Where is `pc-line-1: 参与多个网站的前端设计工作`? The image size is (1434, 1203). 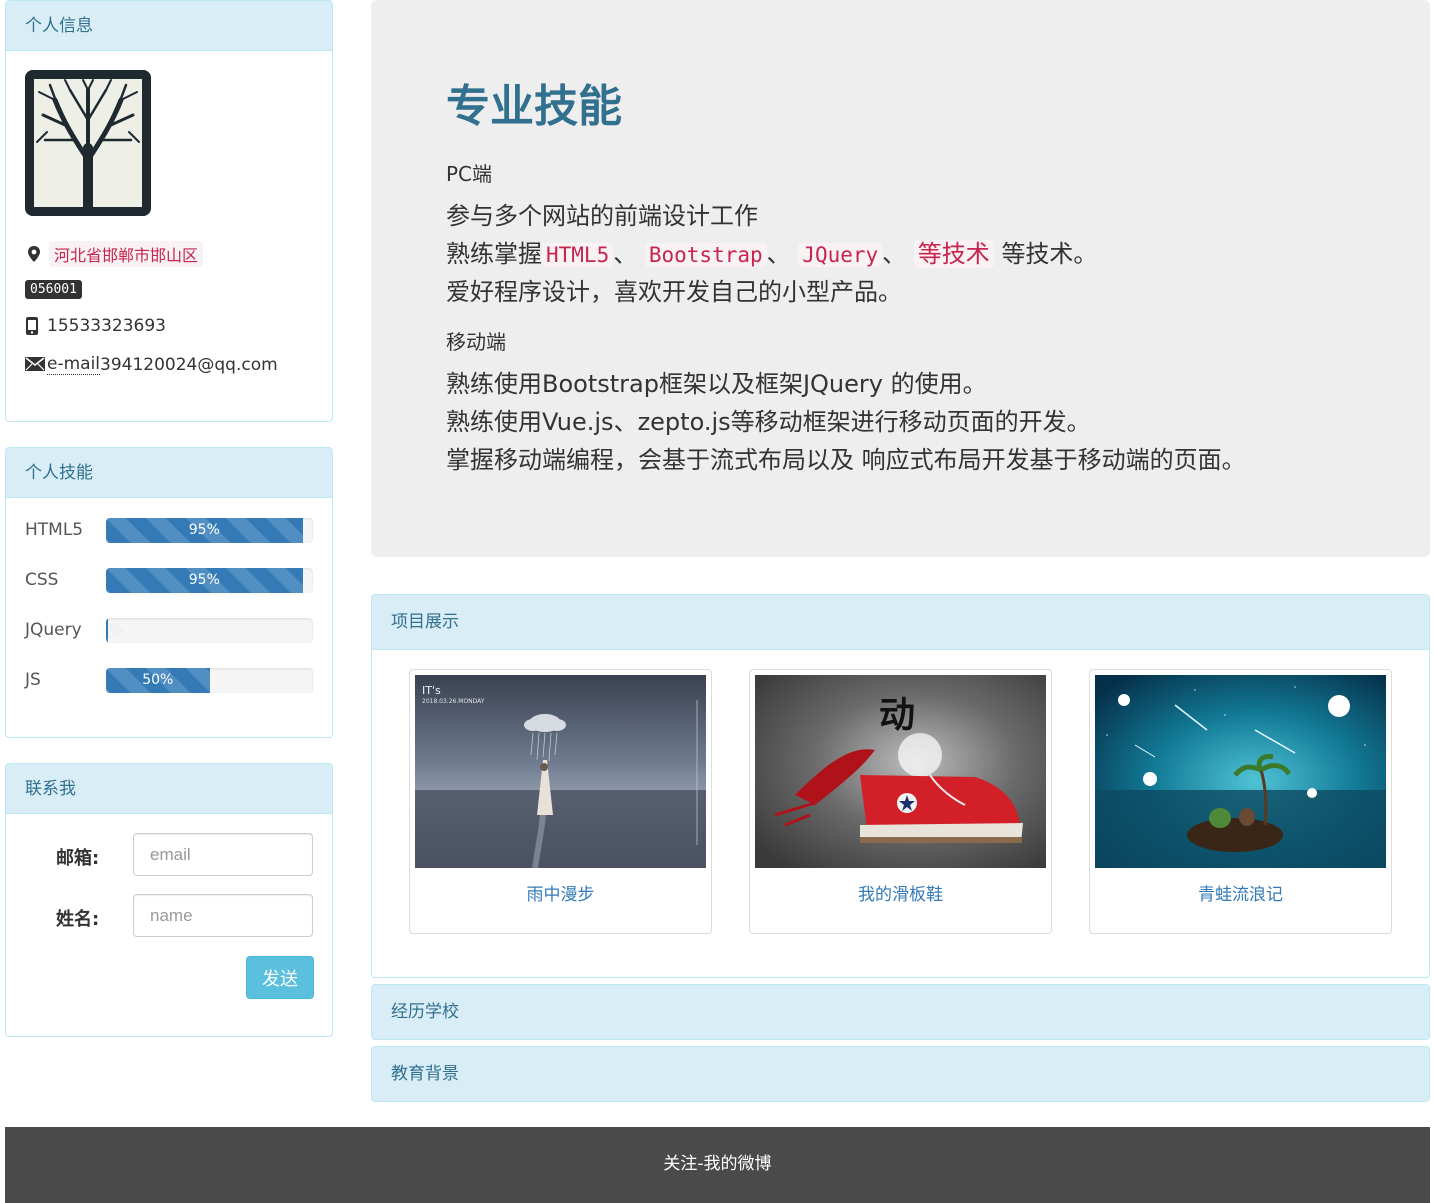 pc-line-1: 参与多个网站的前端设计工作 is located at coordinates (602, 216).